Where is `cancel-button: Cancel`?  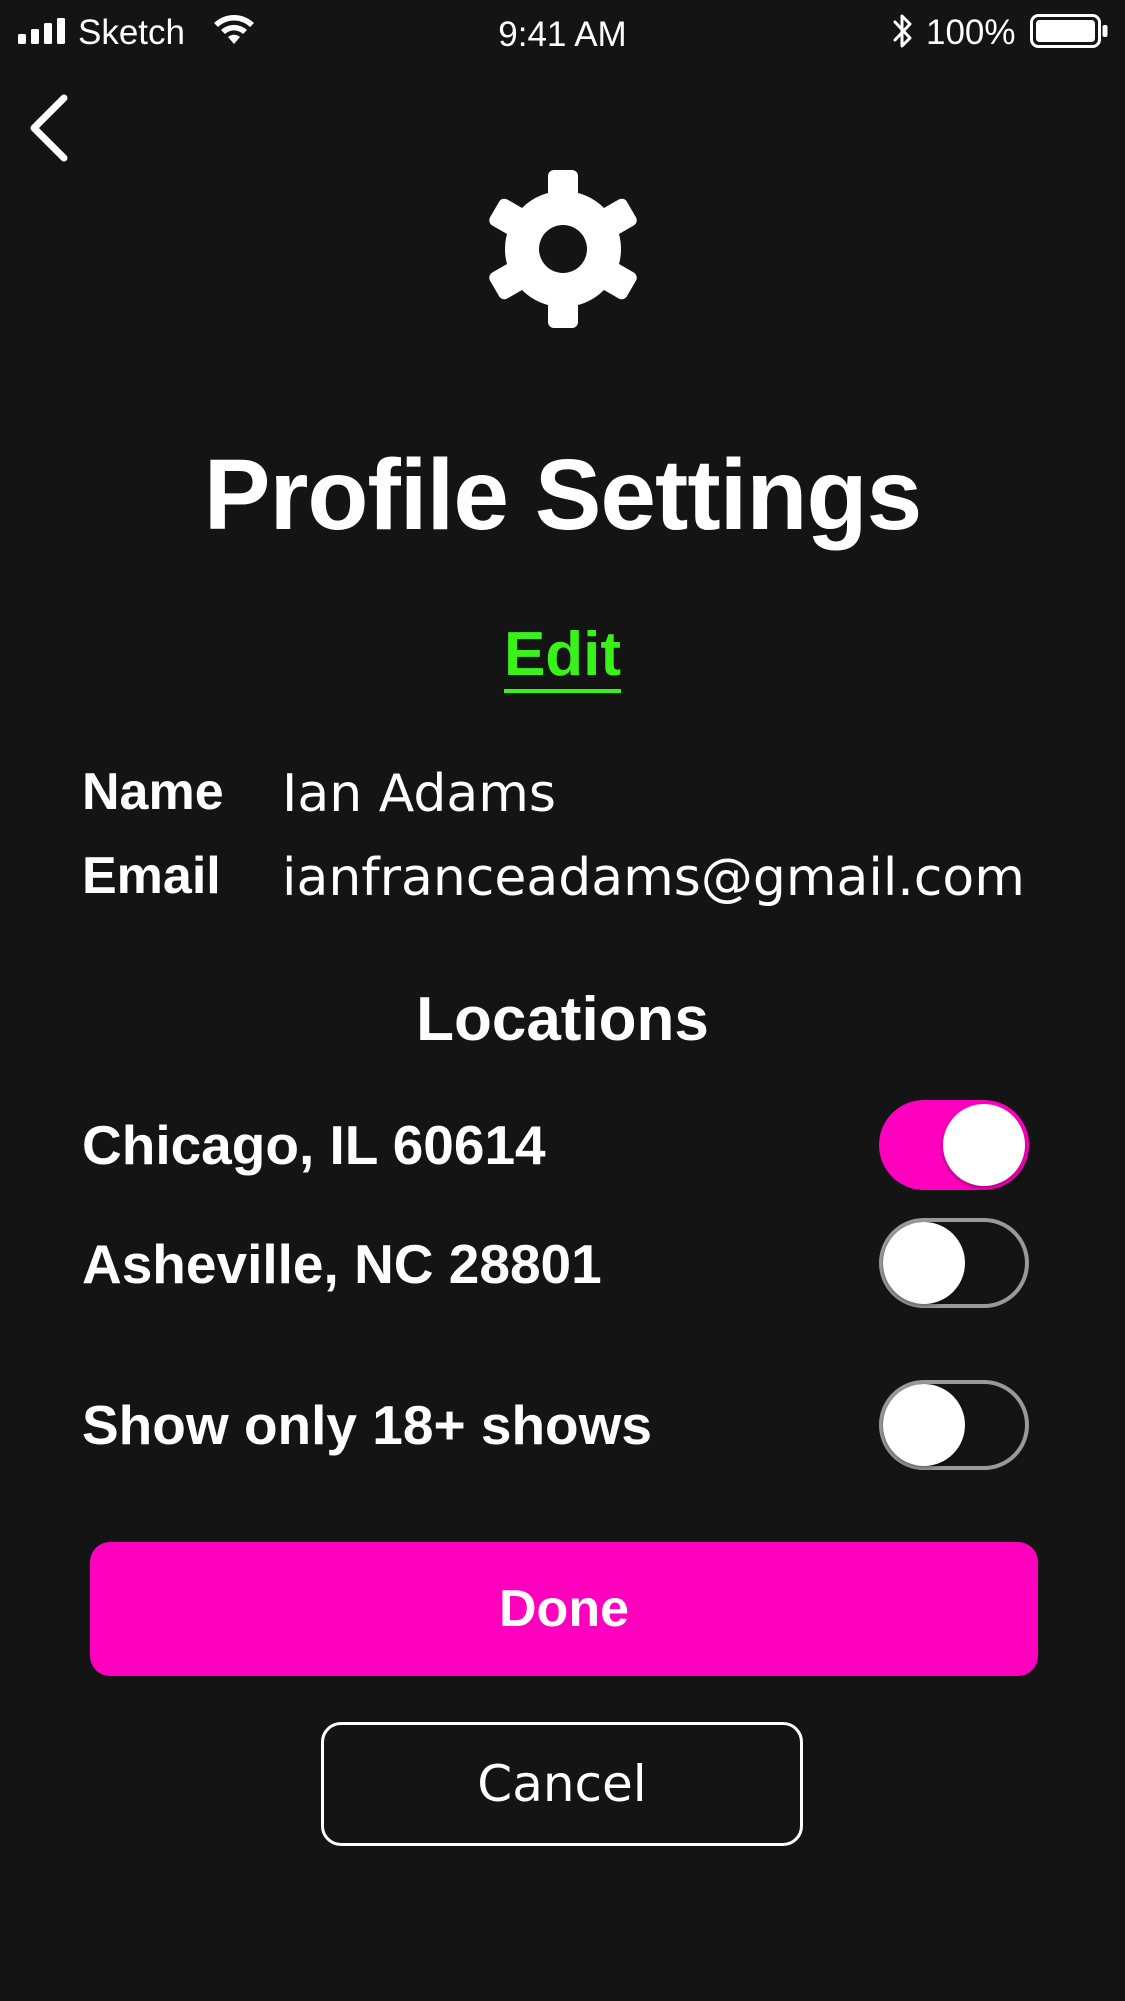
cancel-button: Cancel is located at coordinates (562, 1784).